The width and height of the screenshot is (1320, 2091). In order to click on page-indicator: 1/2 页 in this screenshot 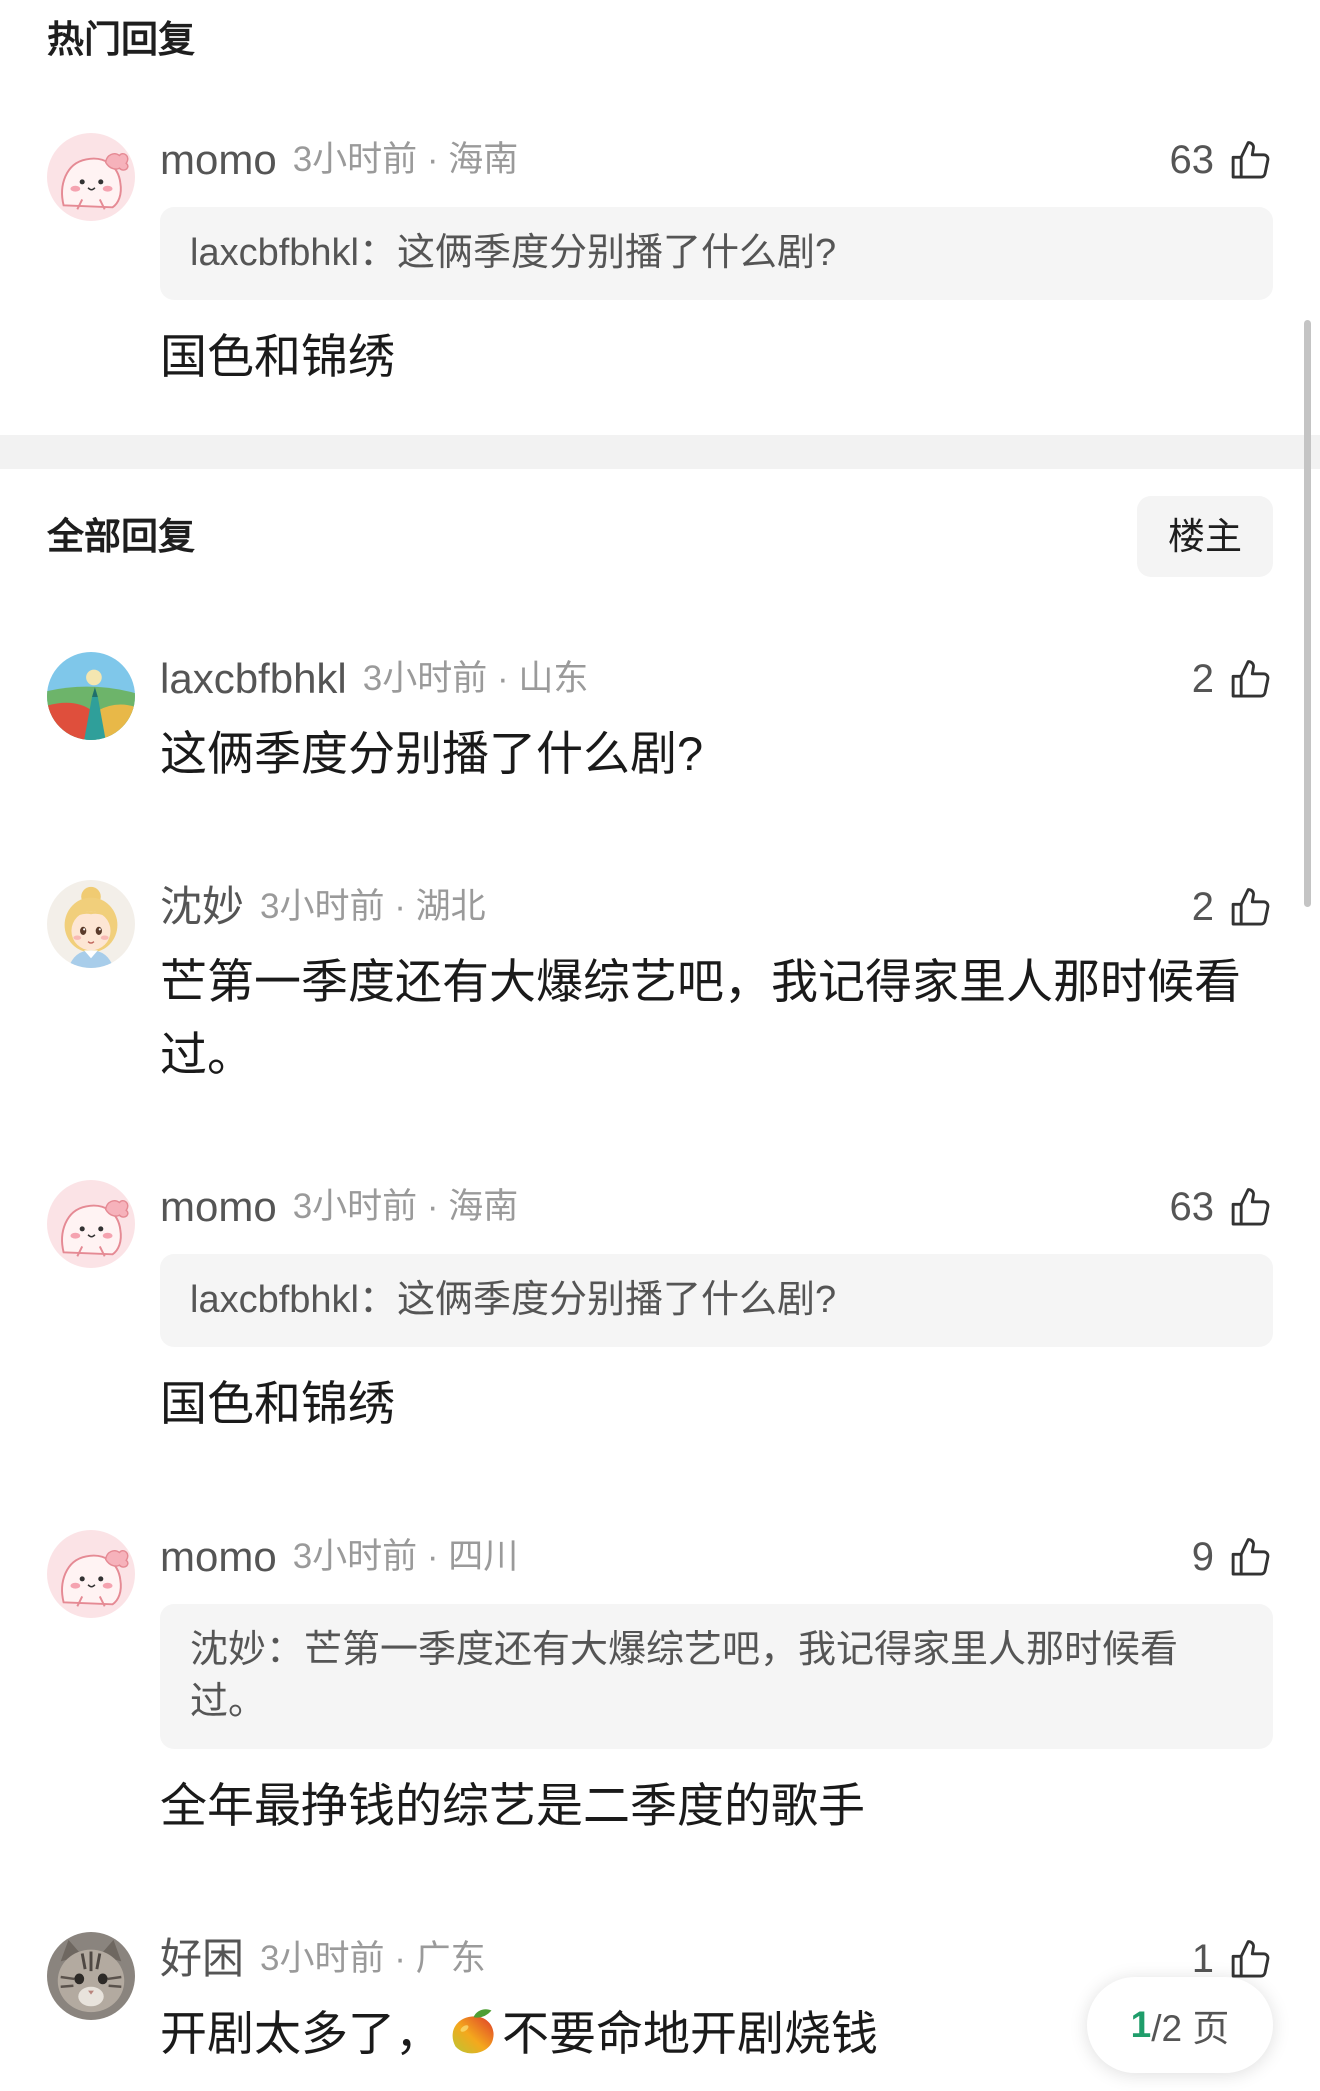, I will do `click(1180, 2025)`.